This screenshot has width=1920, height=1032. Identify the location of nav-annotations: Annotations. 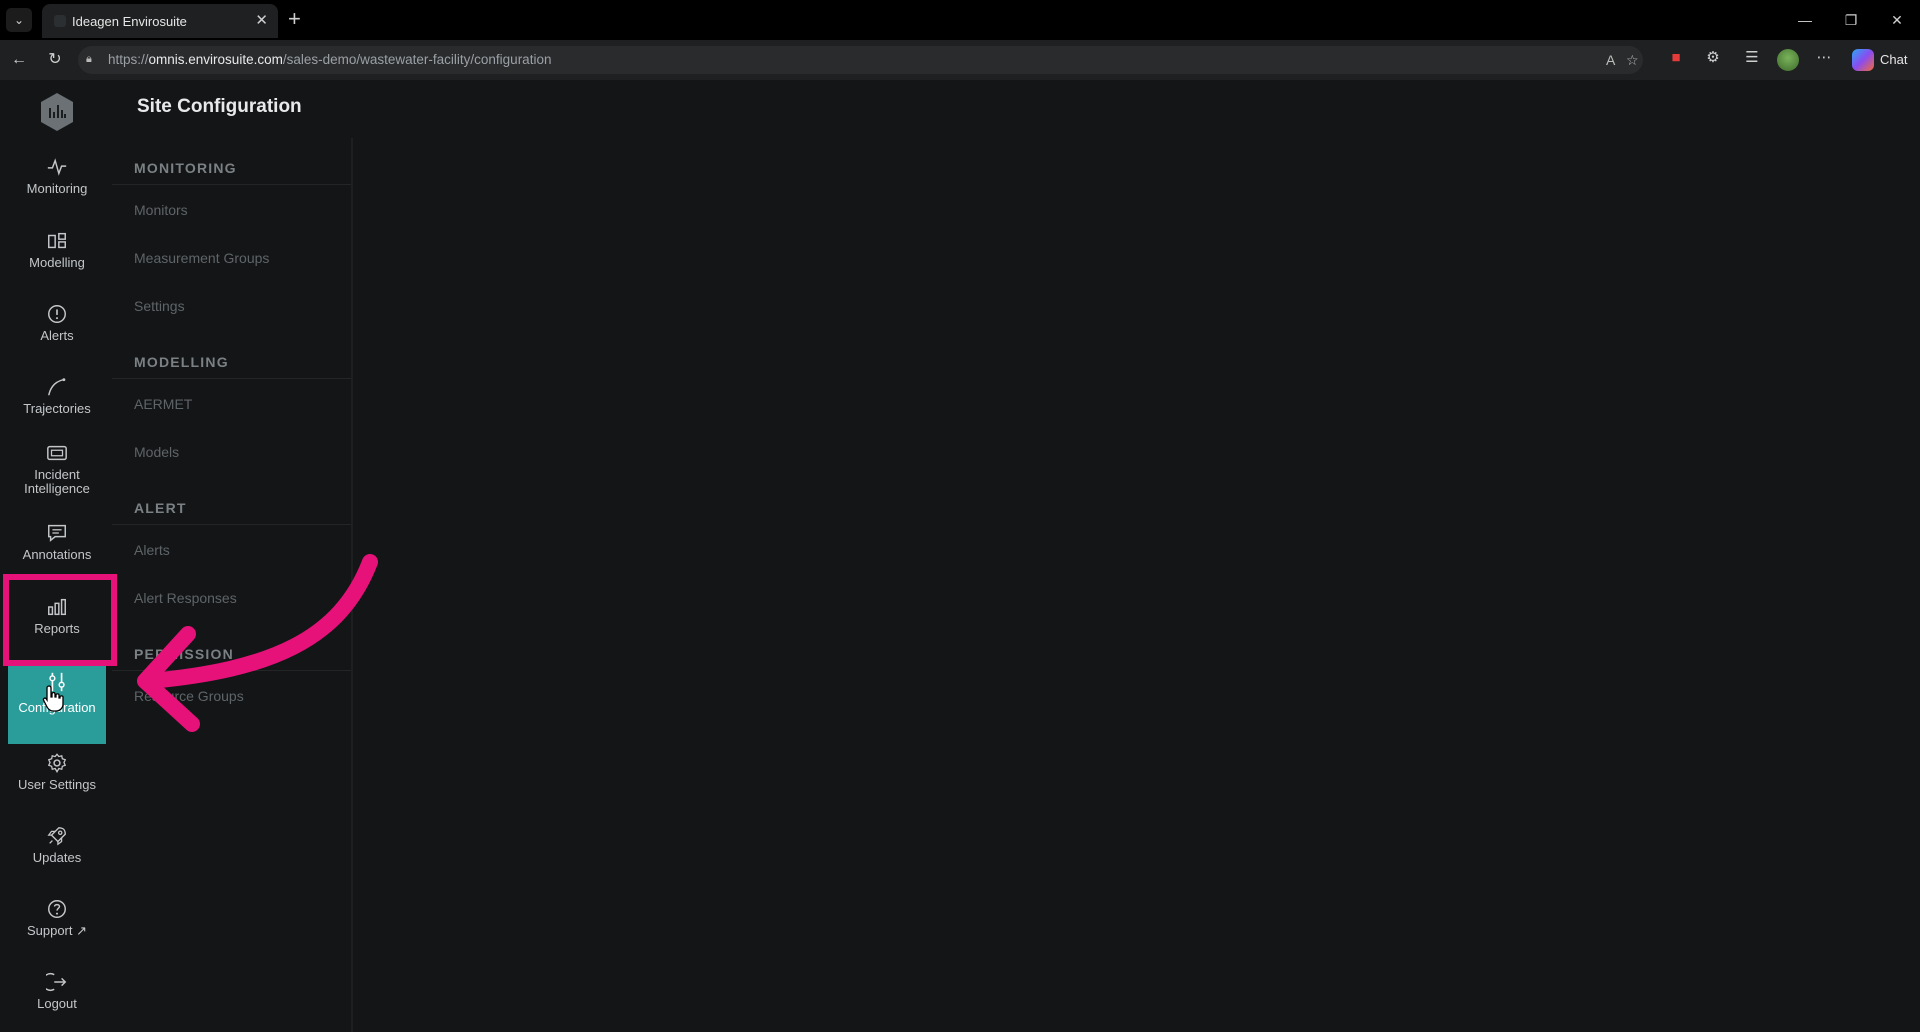
(57, 542).